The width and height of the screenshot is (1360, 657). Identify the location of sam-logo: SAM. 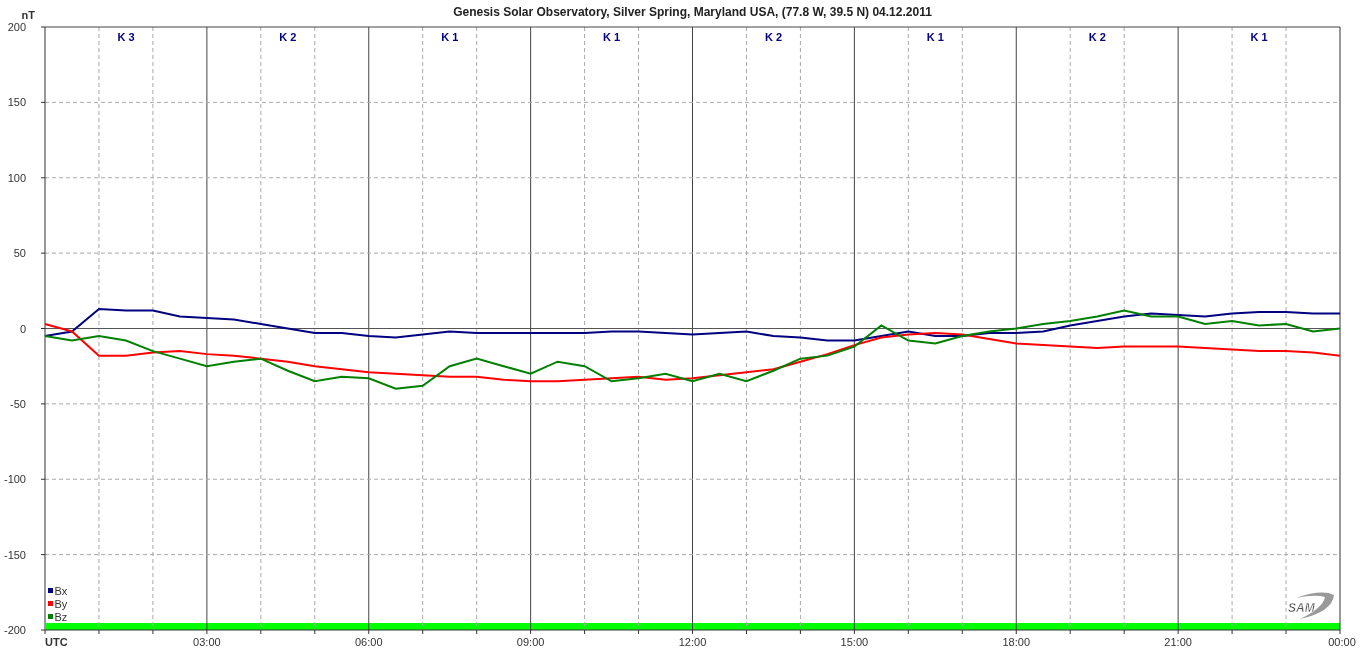
(1311, 605).